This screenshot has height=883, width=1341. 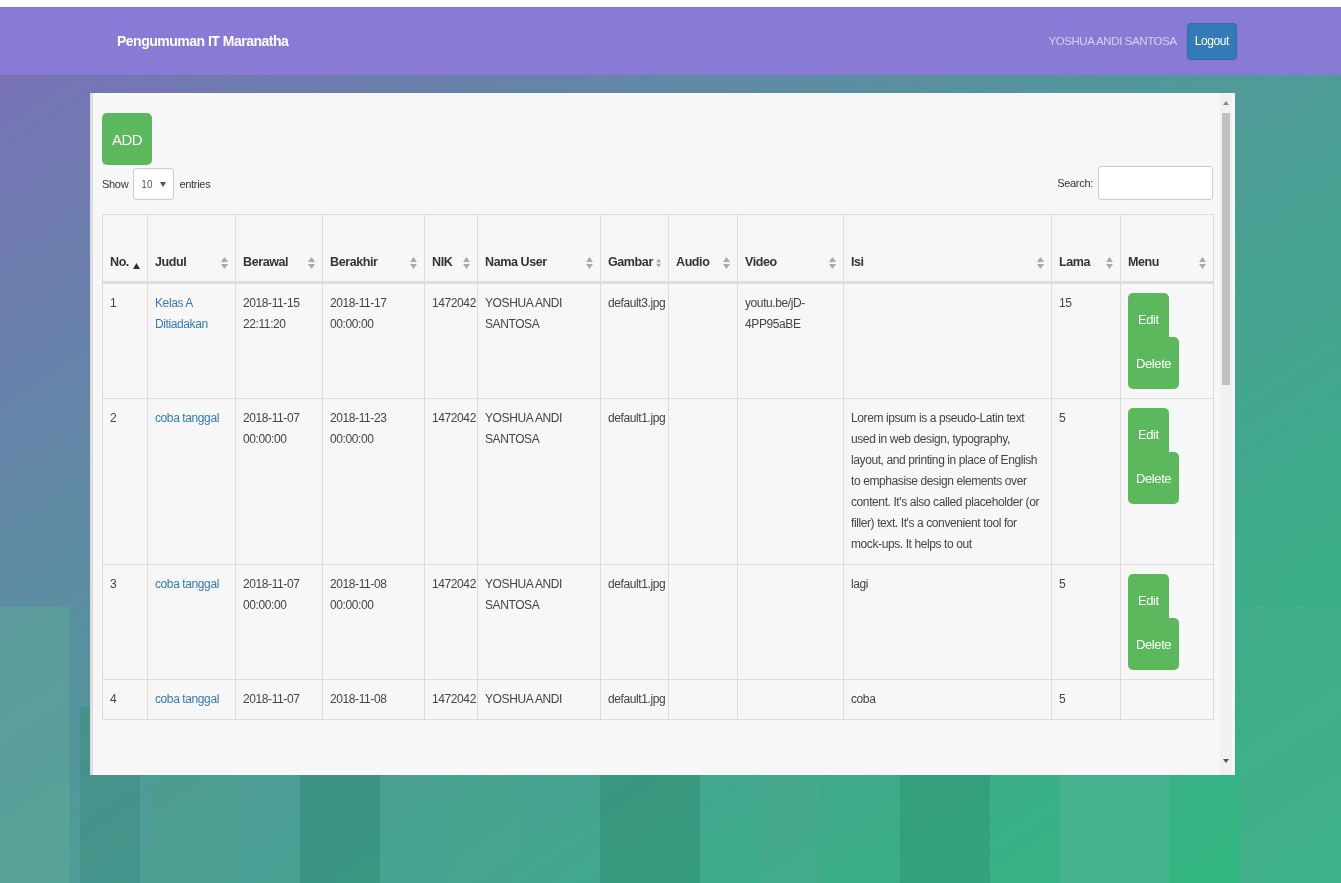 I want to click on search-field, so click(x=1155, y=183).